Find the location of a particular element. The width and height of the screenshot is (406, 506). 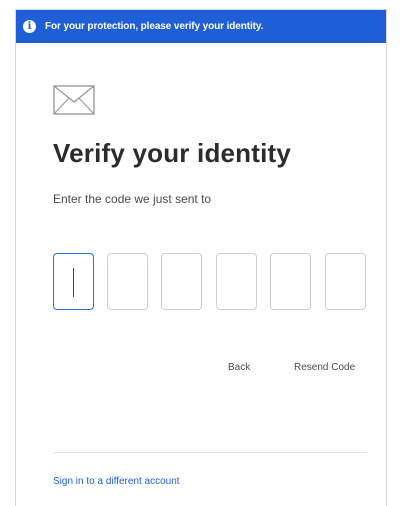

info-icon: i is located at coordinates (29, 26).